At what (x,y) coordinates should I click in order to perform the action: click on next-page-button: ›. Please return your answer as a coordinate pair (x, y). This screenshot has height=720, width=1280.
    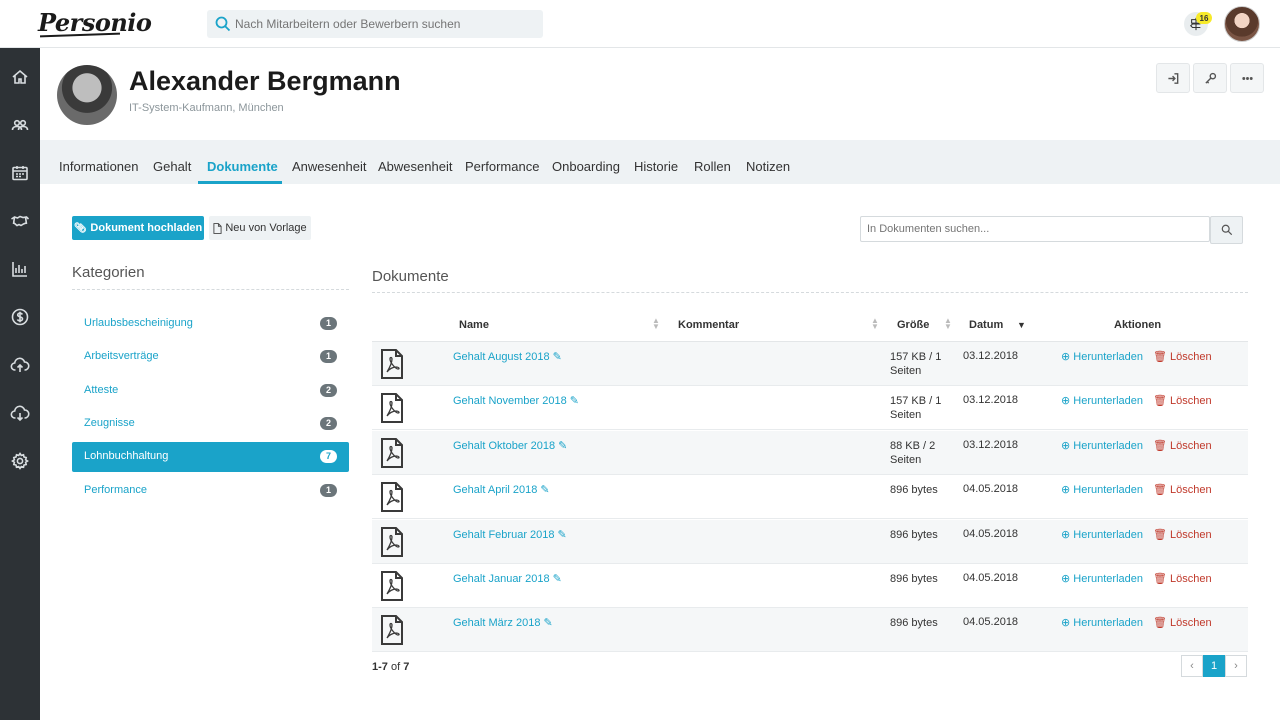
    Looking at the image, I should click on (1236, 666).